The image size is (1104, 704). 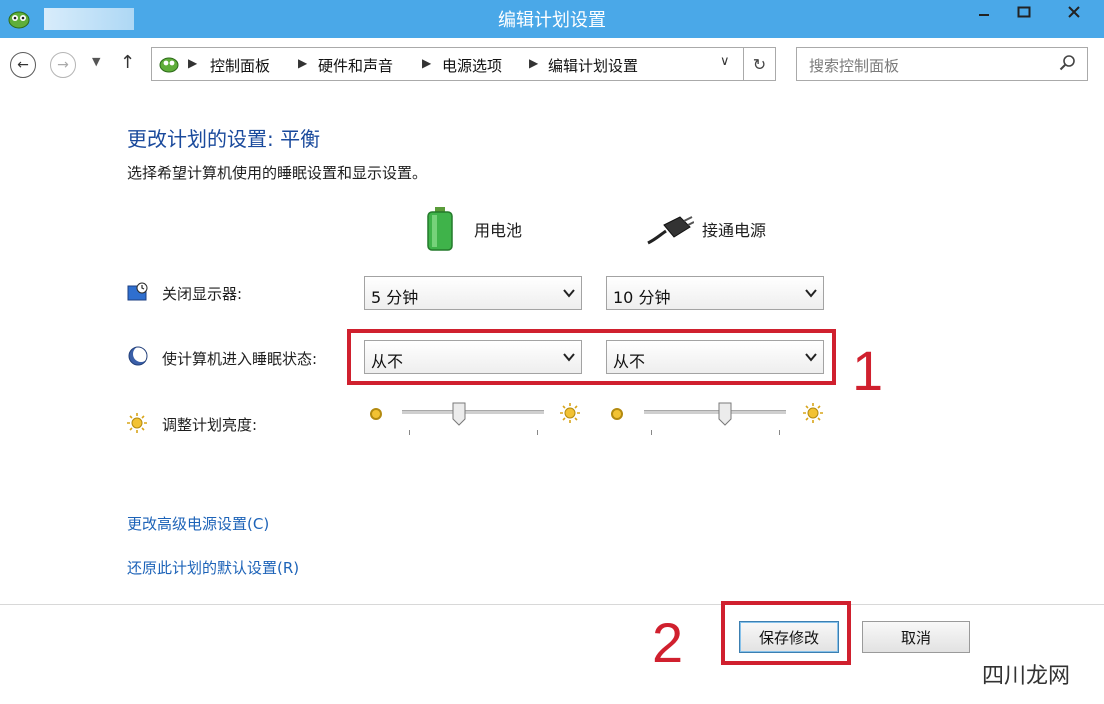 I want to click on power-plug-icon, so click(x=670, y=230).